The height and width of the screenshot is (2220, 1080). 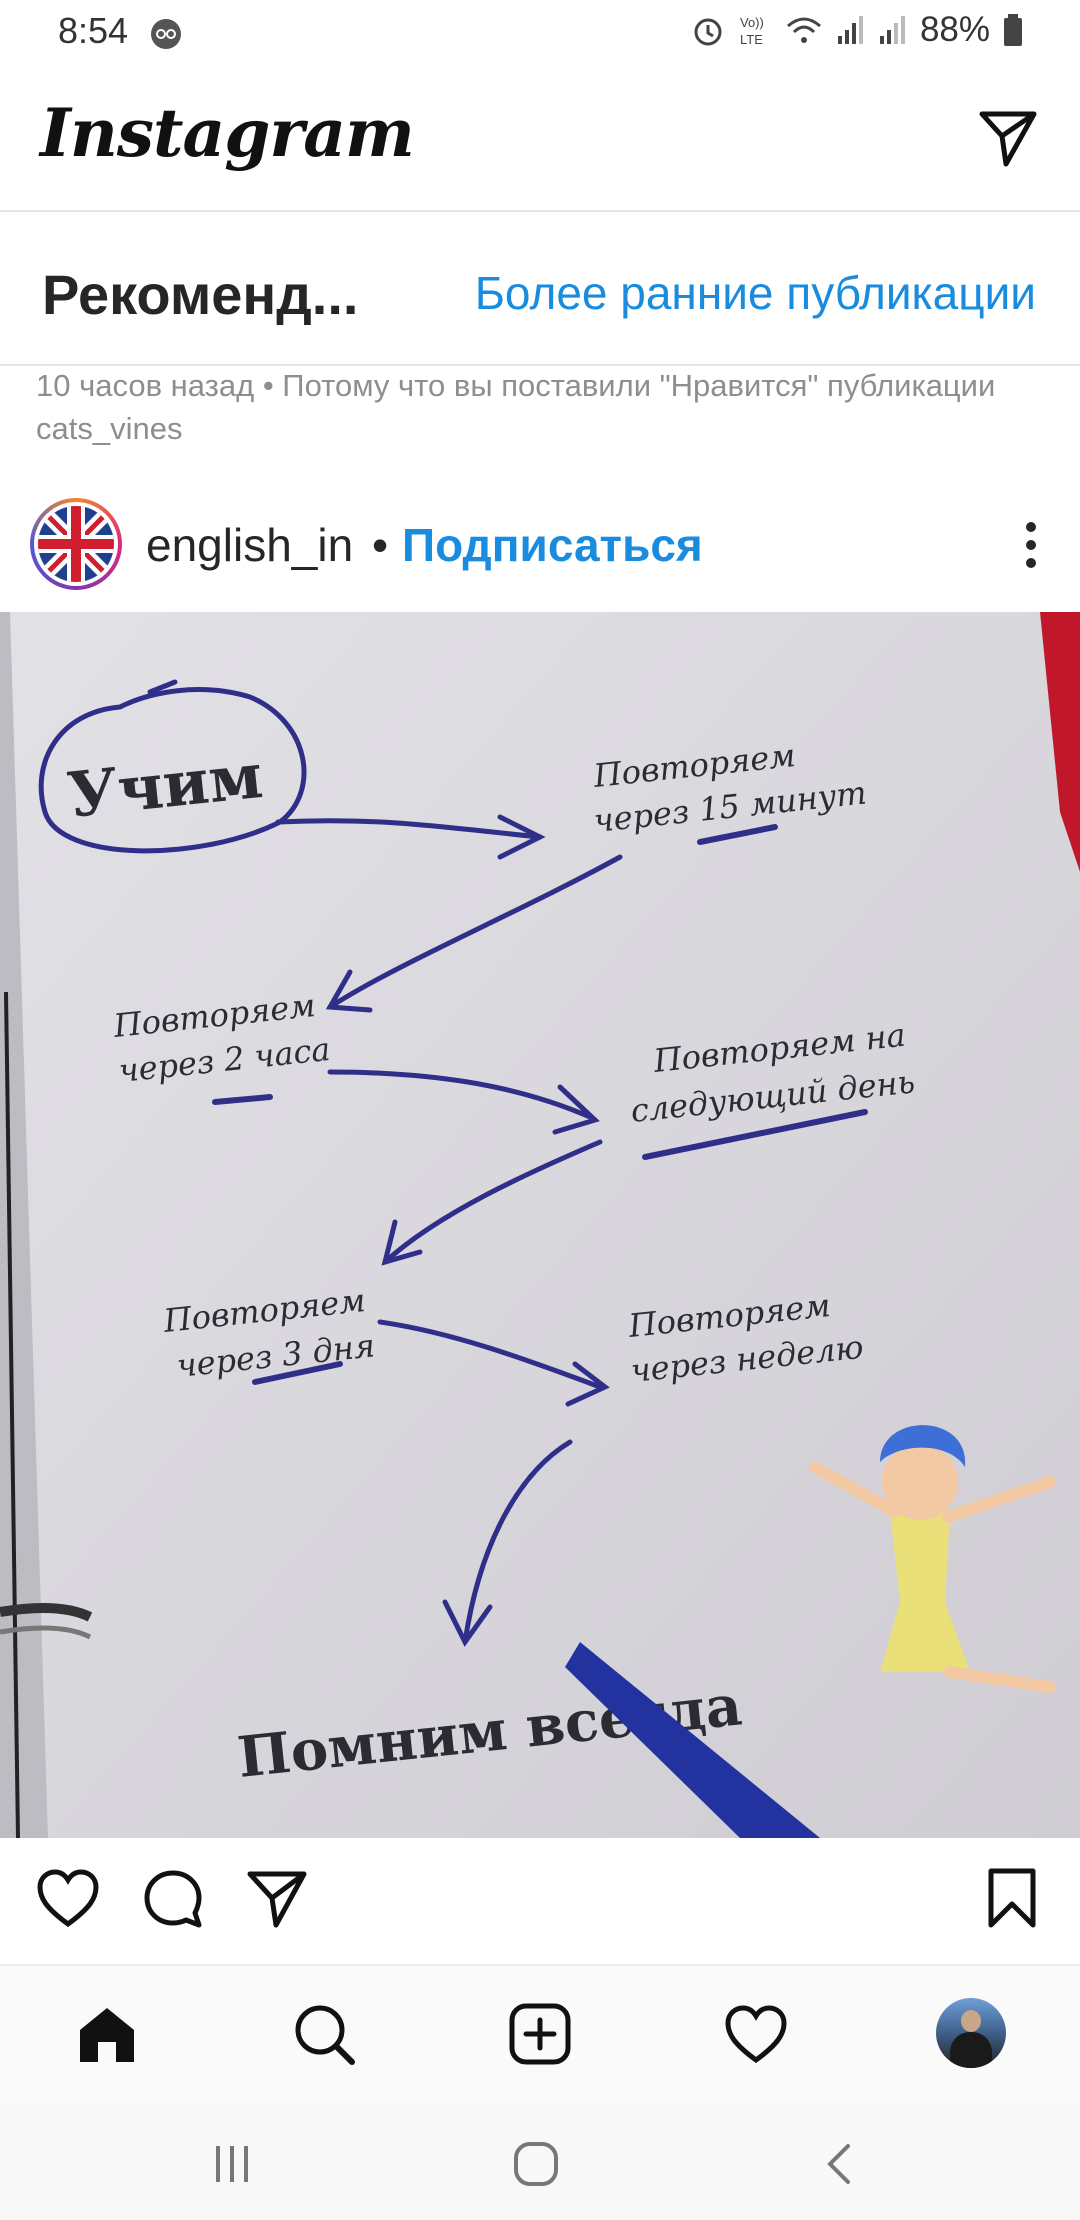 I want to click on comment-icon, so click(x=173, y=1899).